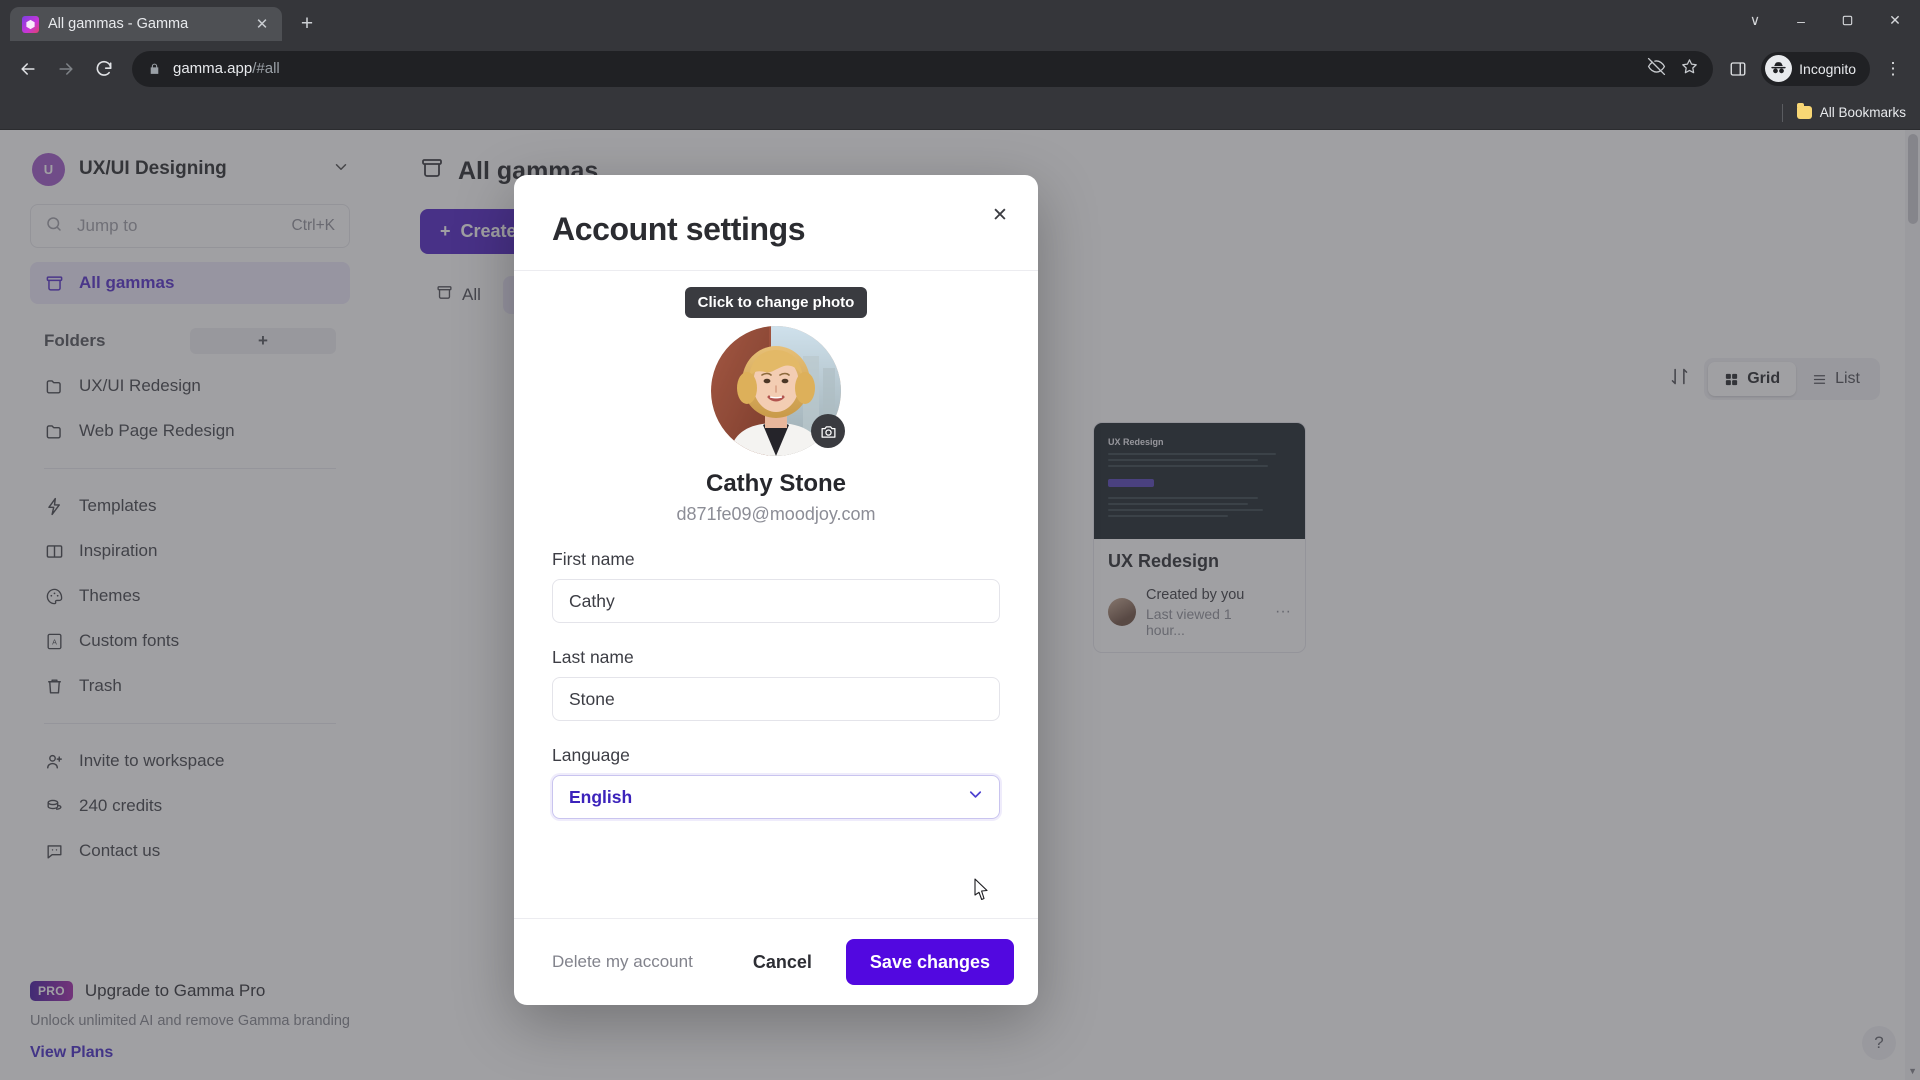 The height and width of the screenshot is (1080, 1920). Describe the element at coordinates (1893, 69) in the screenshot. I see `browser-menu-icon: ⋮` at that location.